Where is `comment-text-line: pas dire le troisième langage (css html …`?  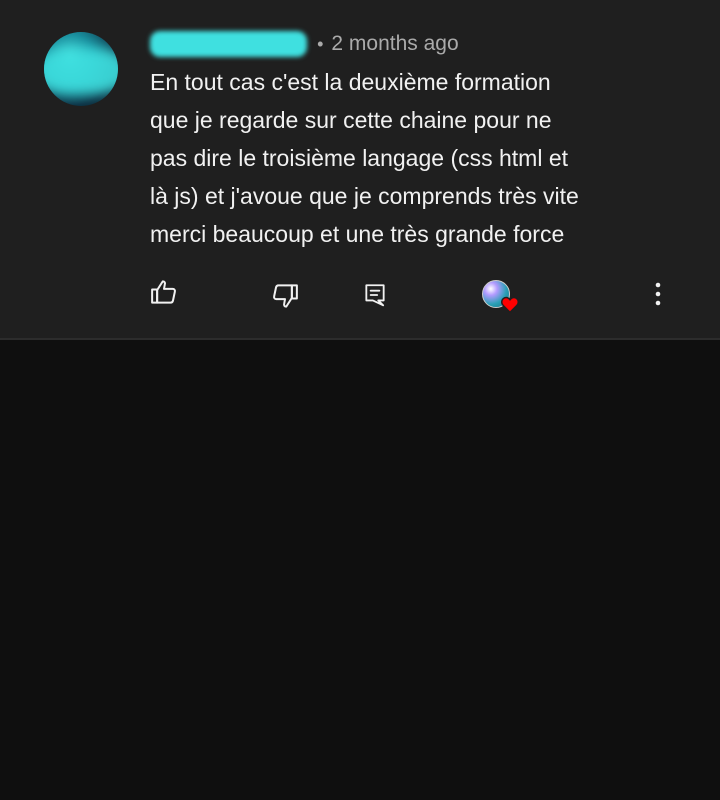 comment-text-line: pas dire le troisième langage (css html … is located at coordinates (359, 158).